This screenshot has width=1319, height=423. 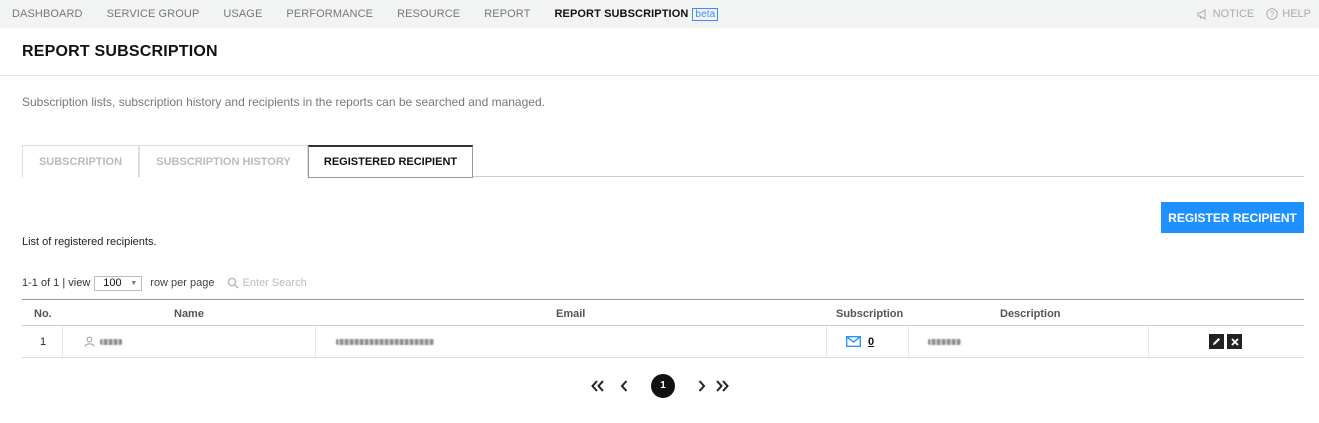 What do you see at coordinates (705, 14) in the screenshot?
I see `beta-badge: beta` at bounding box center [705, 14].